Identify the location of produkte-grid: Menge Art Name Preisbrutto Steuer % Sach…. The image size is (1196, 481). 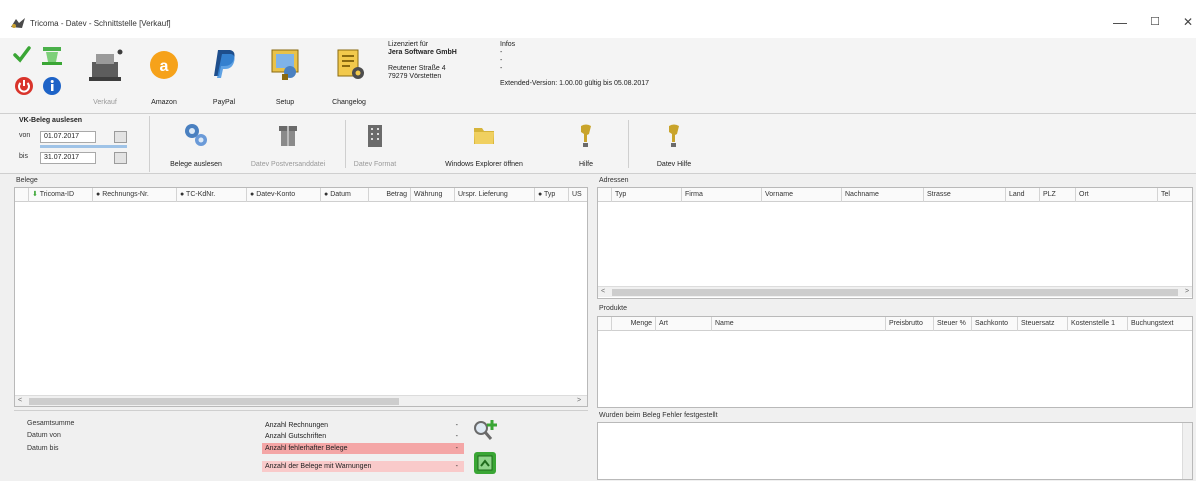
(895, 362).